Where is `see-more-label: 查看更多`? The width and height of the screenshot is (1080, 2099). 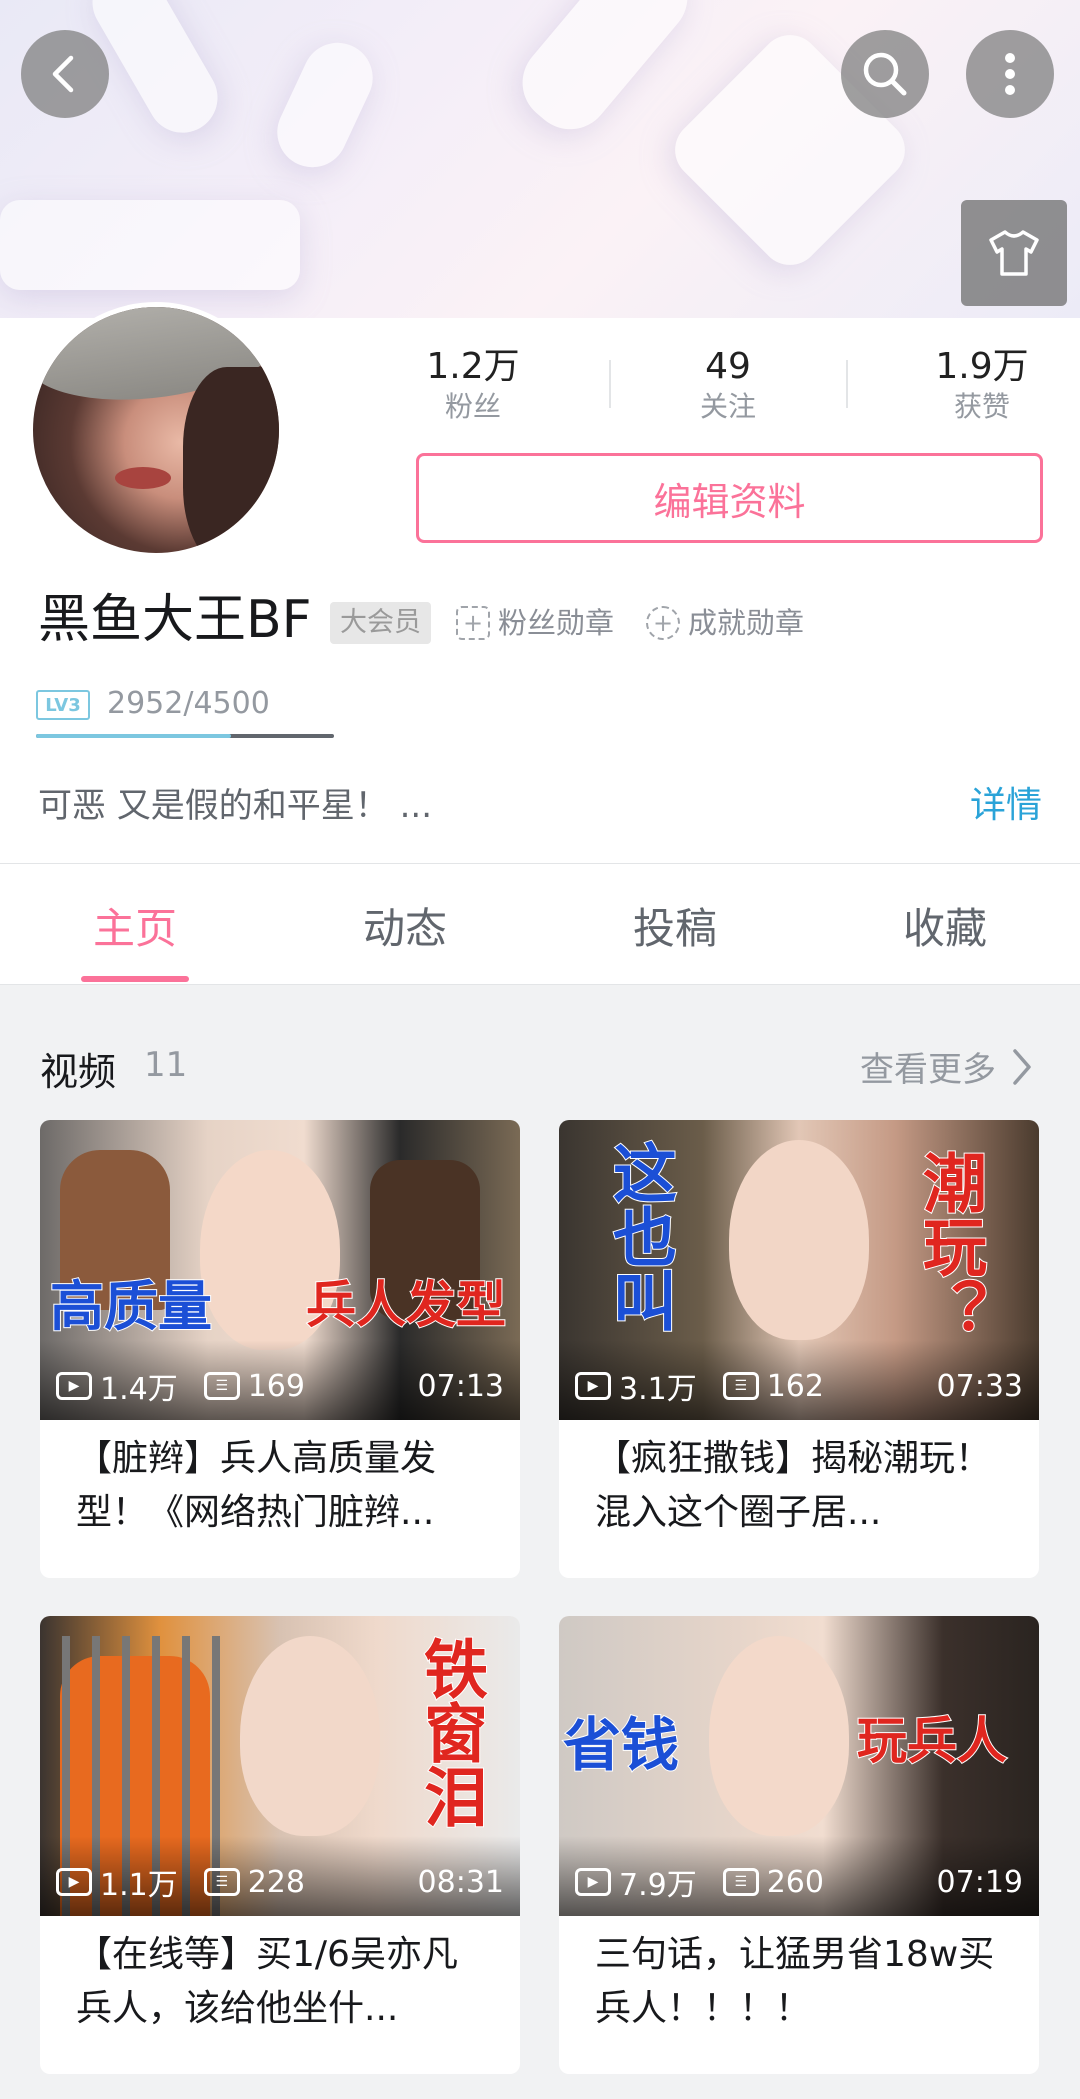
see-more-label: 查看更多 is located at coordinates (928, 1070).